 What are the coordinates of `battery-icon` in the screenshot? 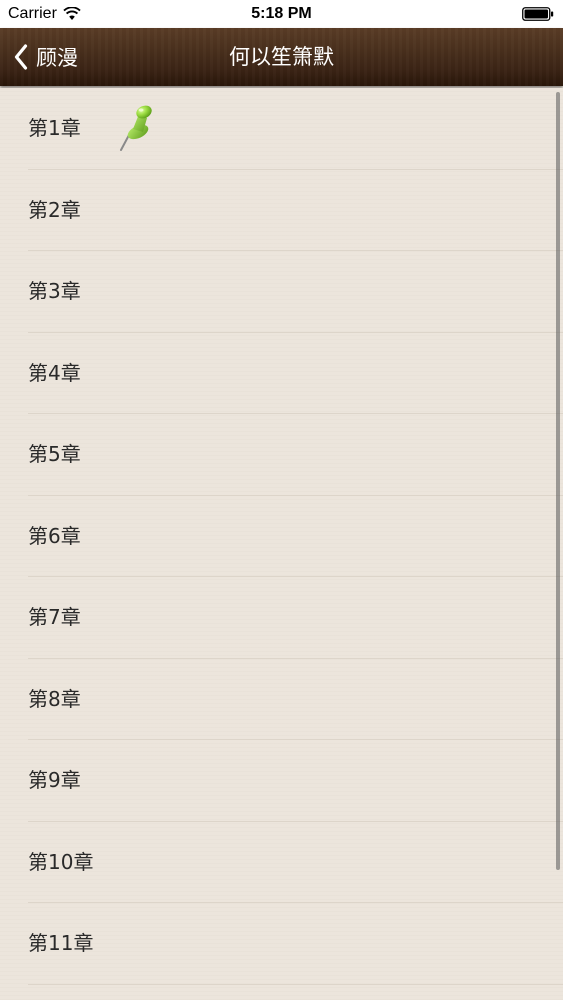 It's located at (538, 14).